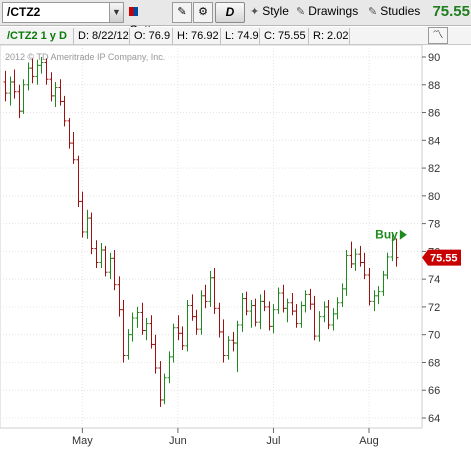 This screenshot has width=471, height=449. What do you see at coordinates (225, 437) in the screenshot?
I see `x-axis: May Jun Jul Aug` at bounding box center [225, 437].